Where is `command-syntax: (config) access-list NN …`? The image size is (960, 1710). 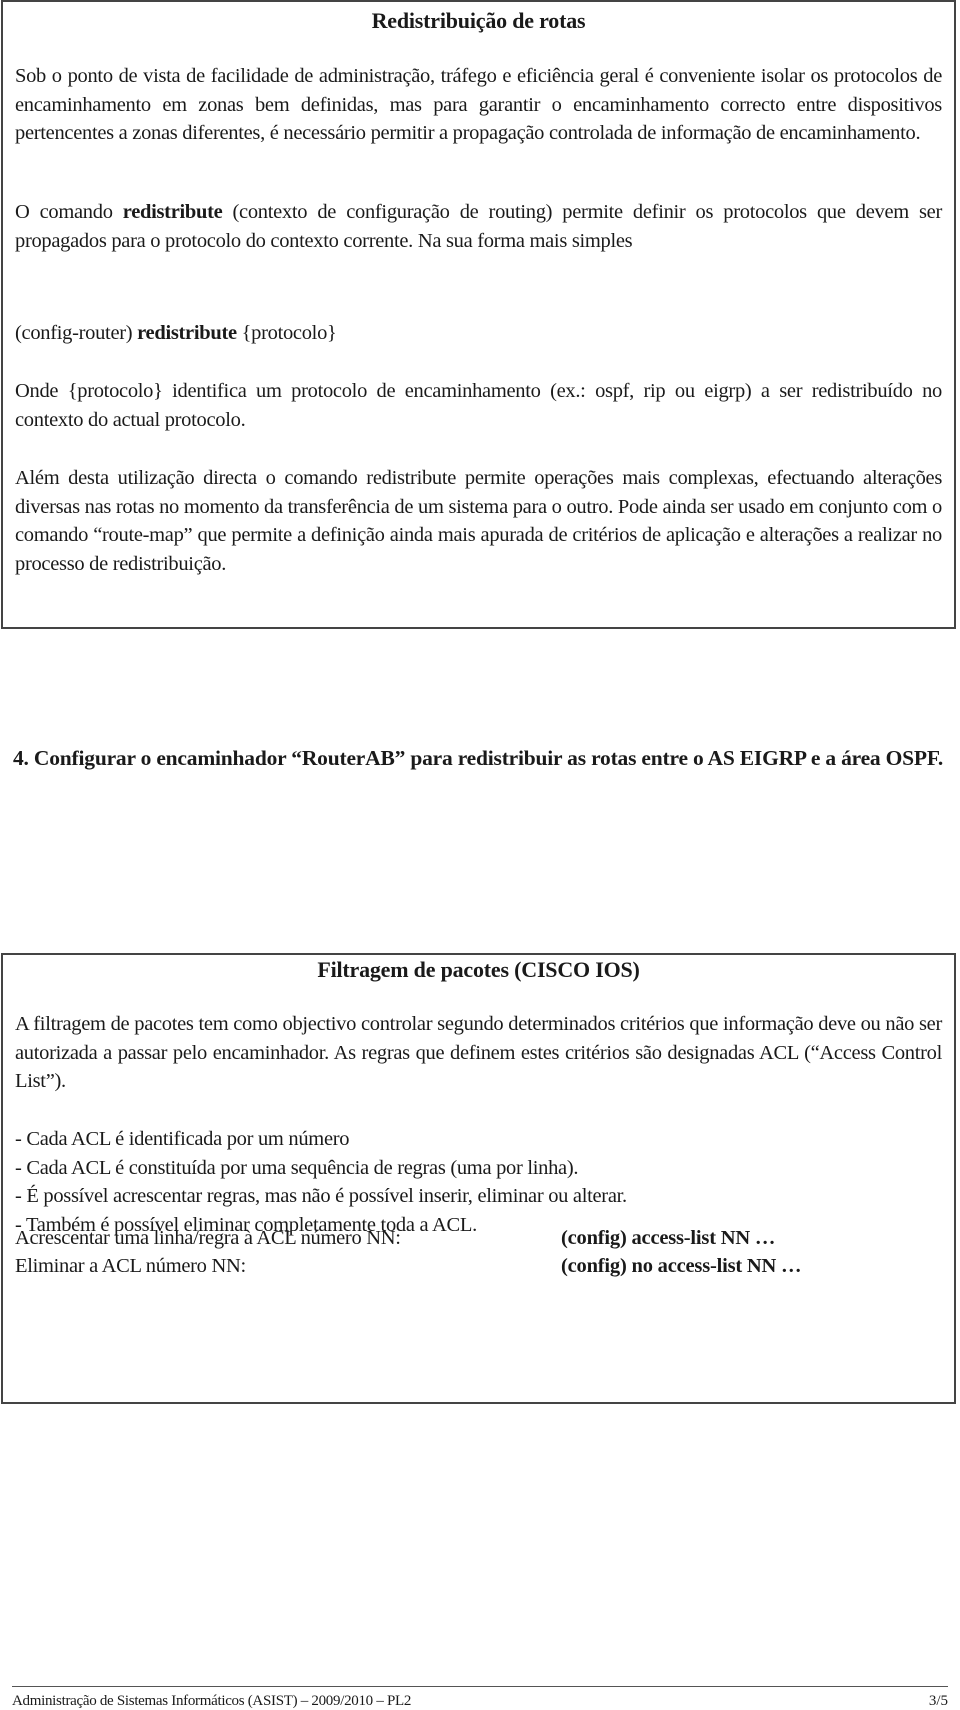
command-syntax: (config) access-list NN … is located at coordinates (668, 1238).